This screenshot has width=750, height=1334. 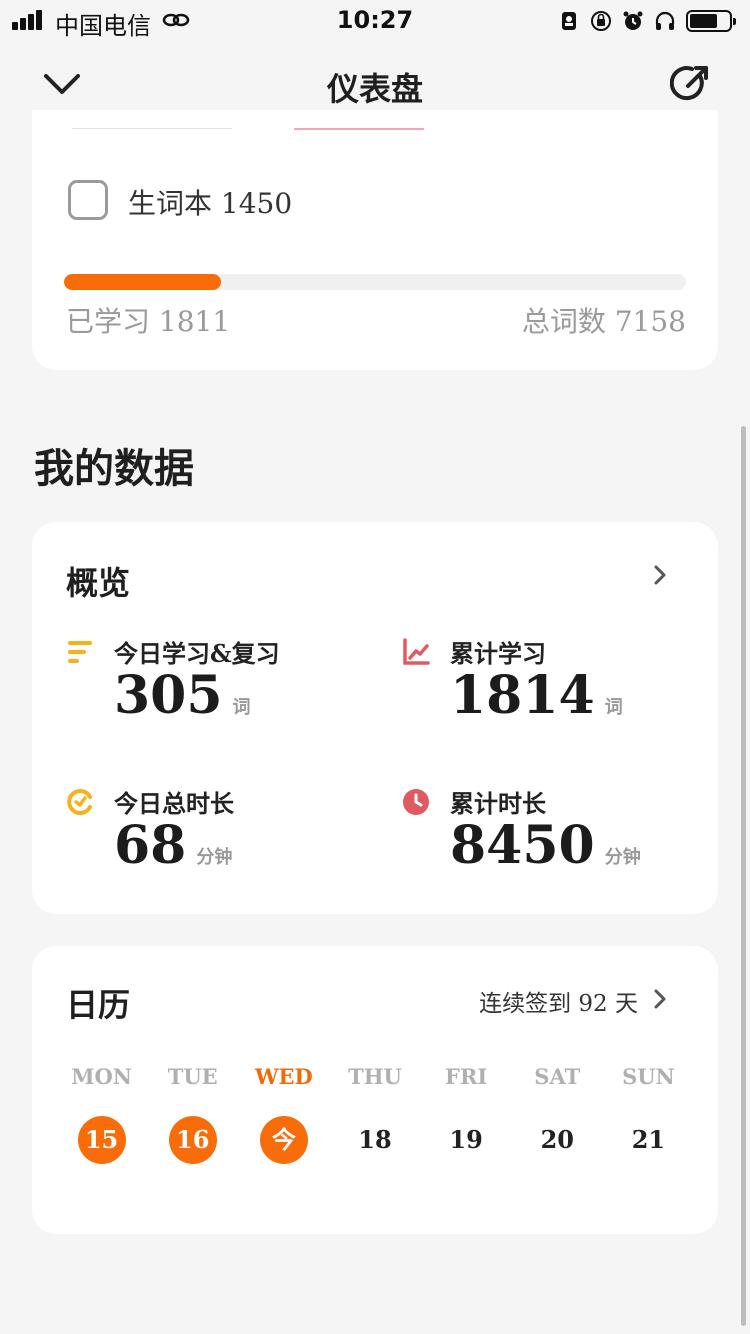 I want to click on calendar-day: 今, so click(x=283, y=1140).